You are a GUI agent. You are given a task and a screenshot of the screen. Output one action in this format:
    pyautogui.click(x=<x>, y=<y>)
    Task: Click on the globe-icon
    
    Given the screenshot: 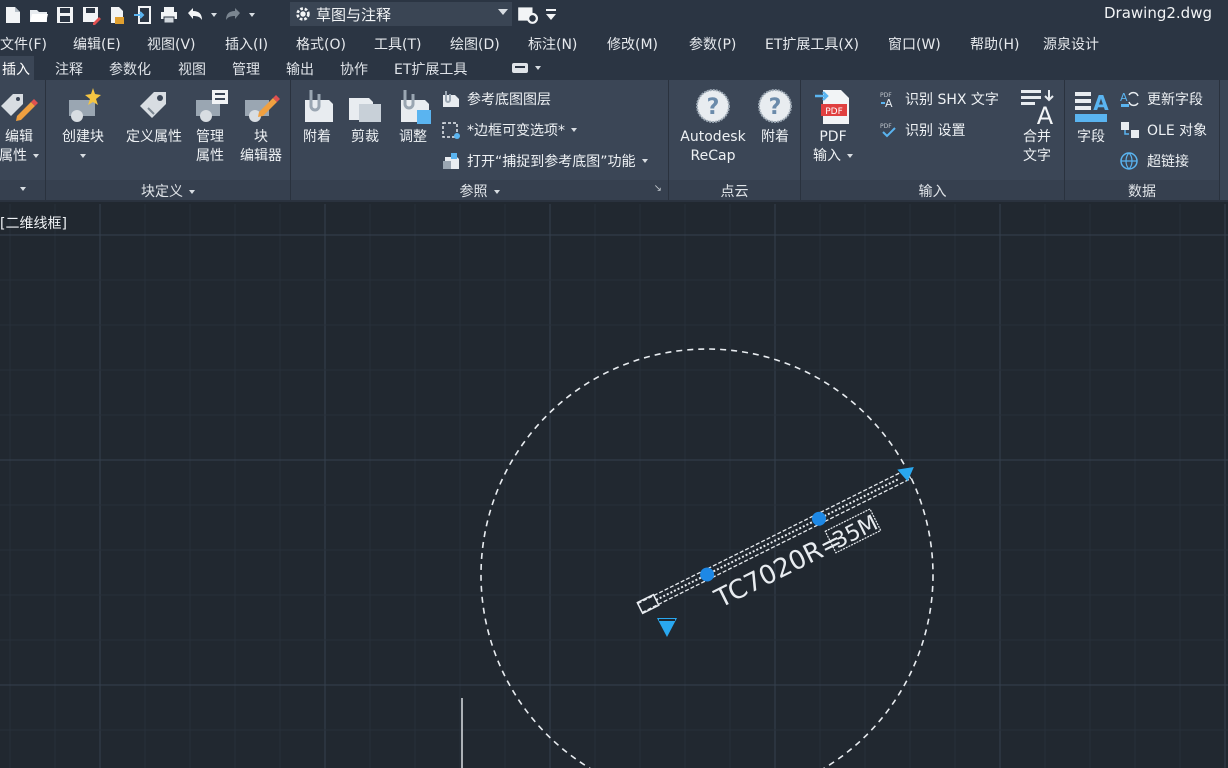 What is the action you would take?
    pyautogui.click(x=1129, y=161)
    